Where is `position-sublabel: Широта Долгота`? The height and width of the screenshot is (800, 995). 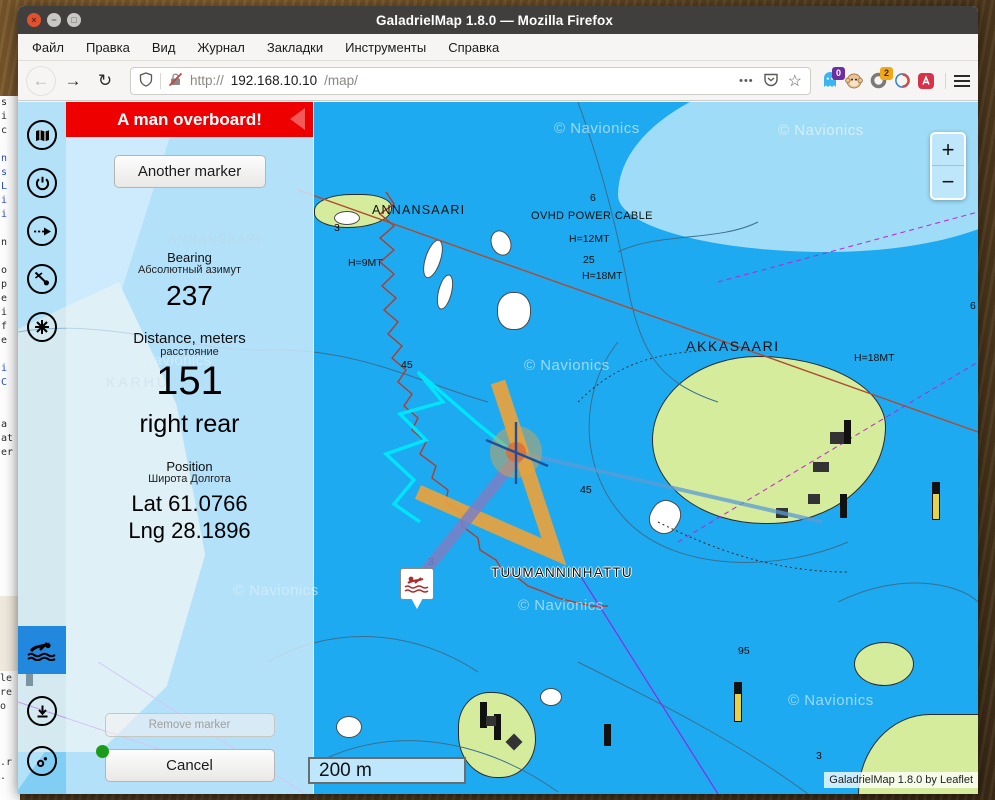 position-sublabel: Широта Долгота is located at coordinates (189, 479).